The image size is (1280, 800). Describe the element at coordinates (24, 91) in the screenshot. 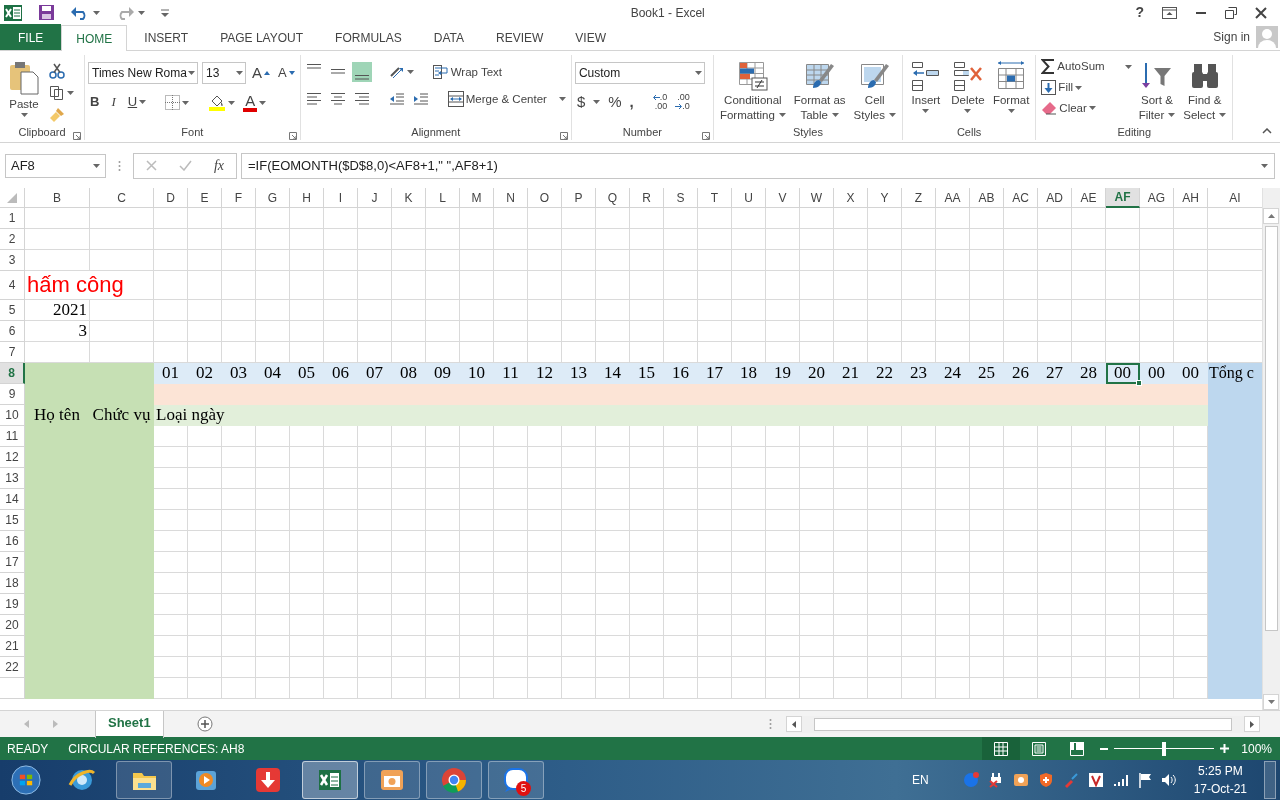

I see `paste-button: Paste` at that location.